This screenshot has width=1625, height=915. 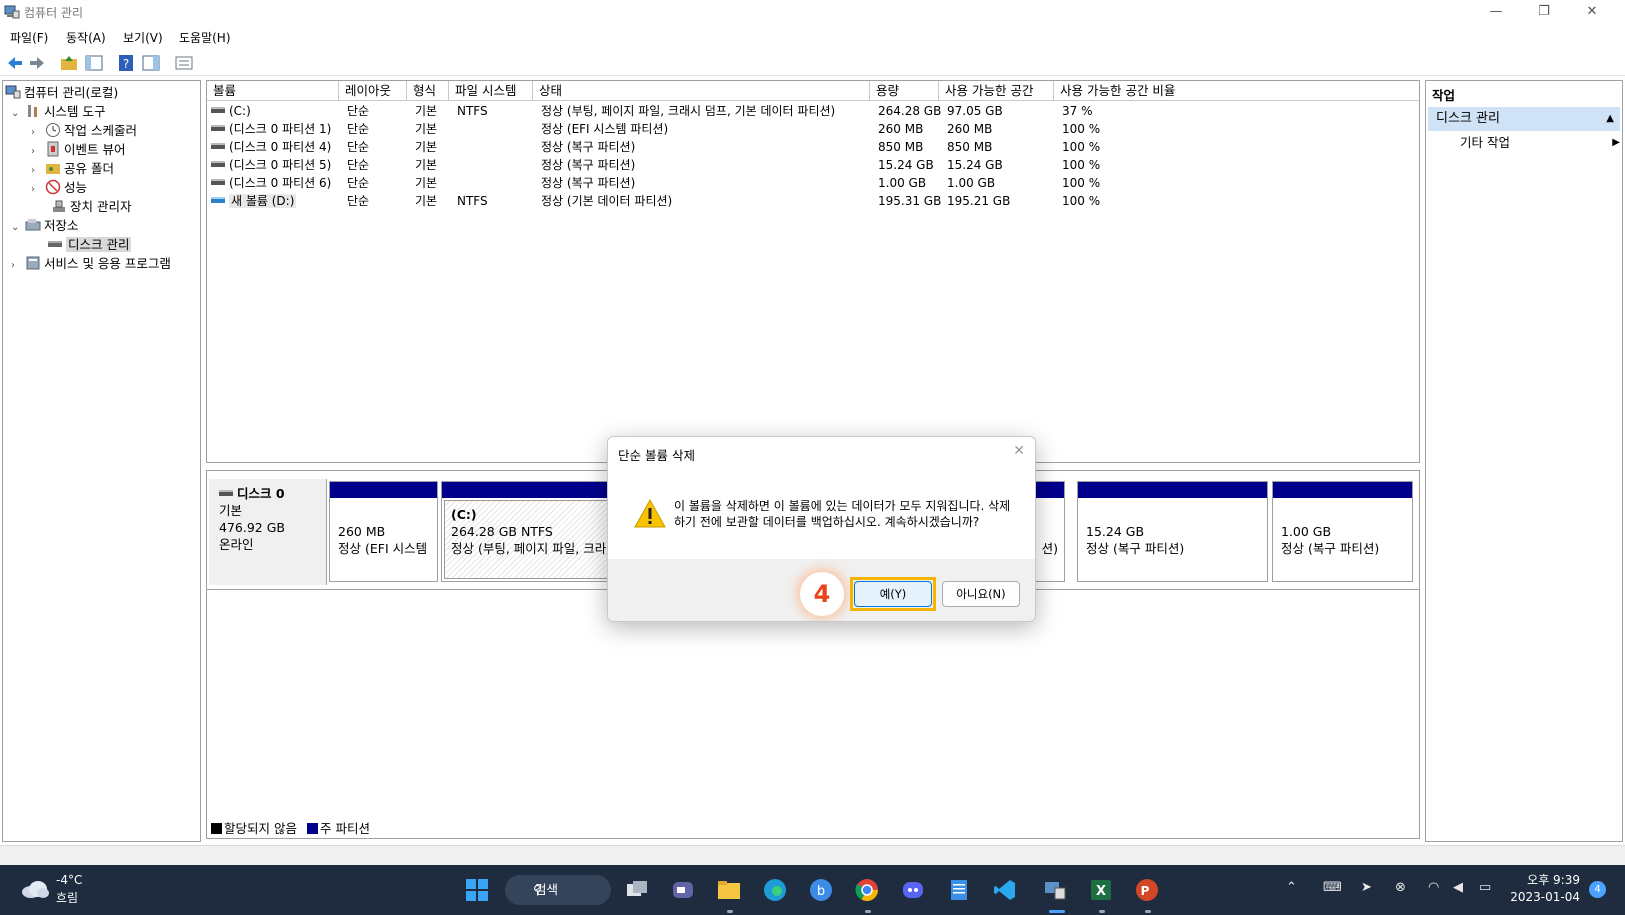 What do you see at coordinates (1148, 911) in the screenshot?
I see `running-indicator` at bounding box center [1148, 911].